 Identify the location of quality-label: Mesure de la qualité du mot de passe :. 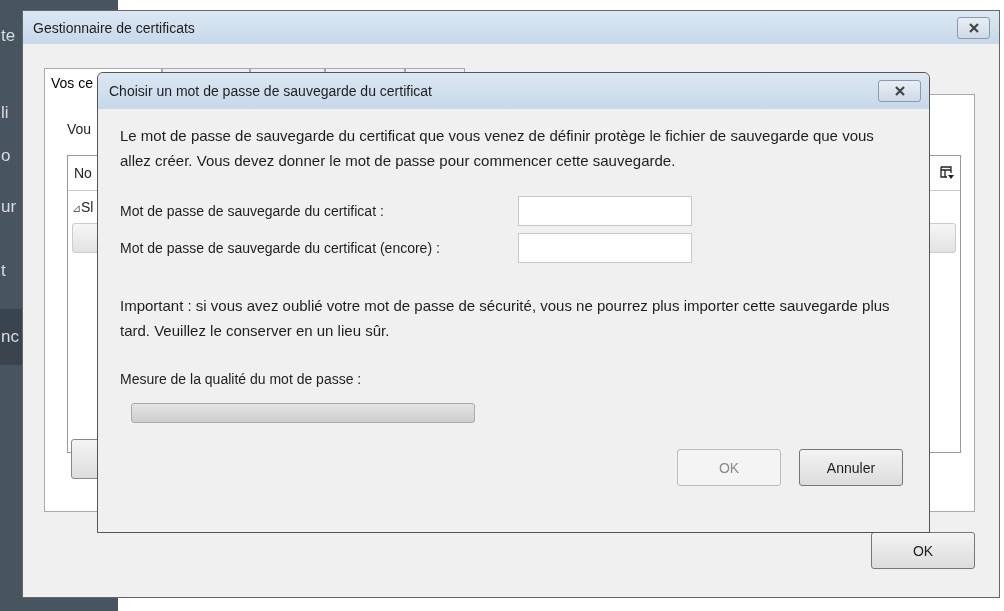
(241, 379).